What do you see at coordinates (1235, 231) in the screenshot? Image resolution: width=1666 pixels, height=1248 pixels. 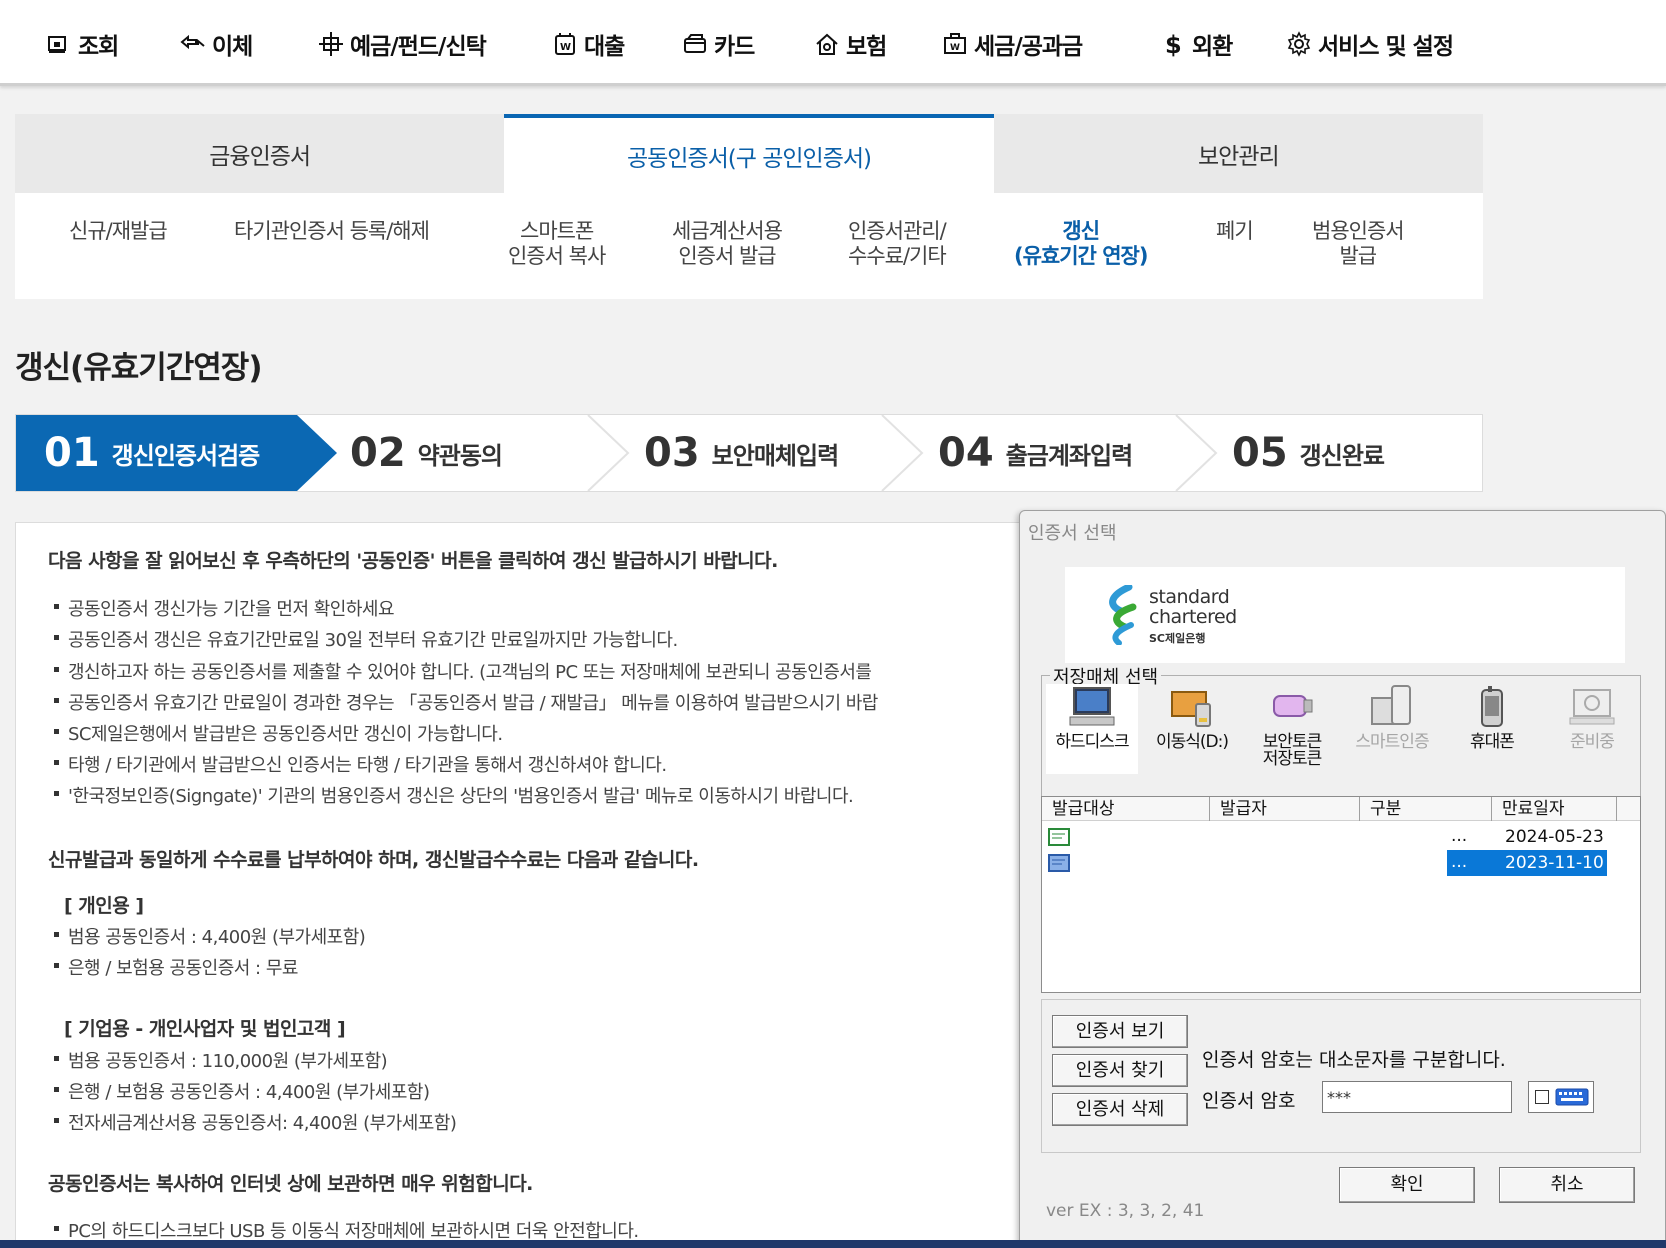 I see `subtab-revoke: 폐기` at bounding box center [1235, 231].